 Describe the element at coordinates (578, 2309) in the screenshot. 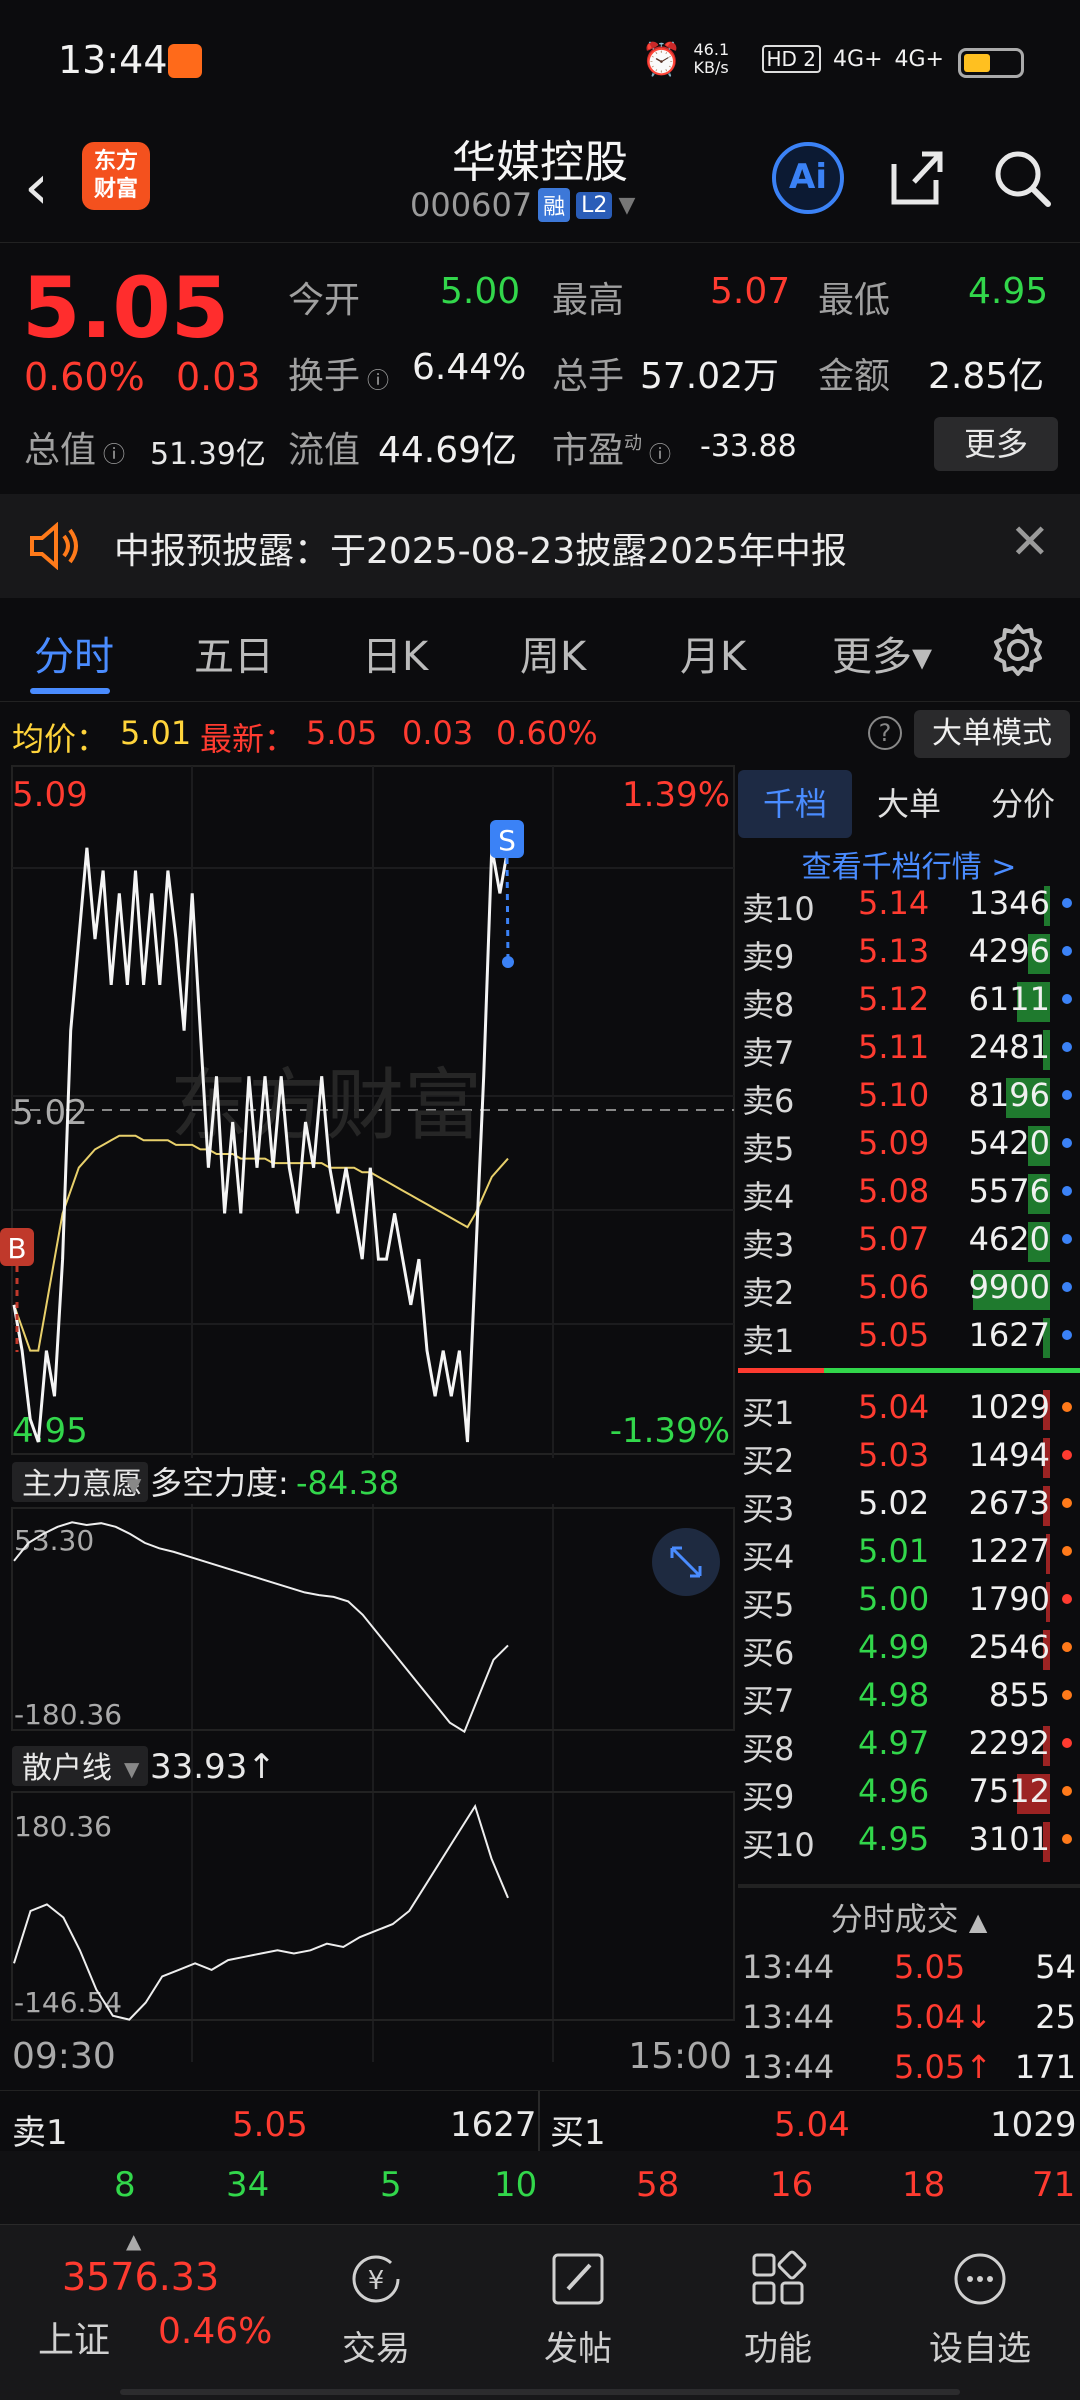

I see `nav-post: 发帖` at that location.